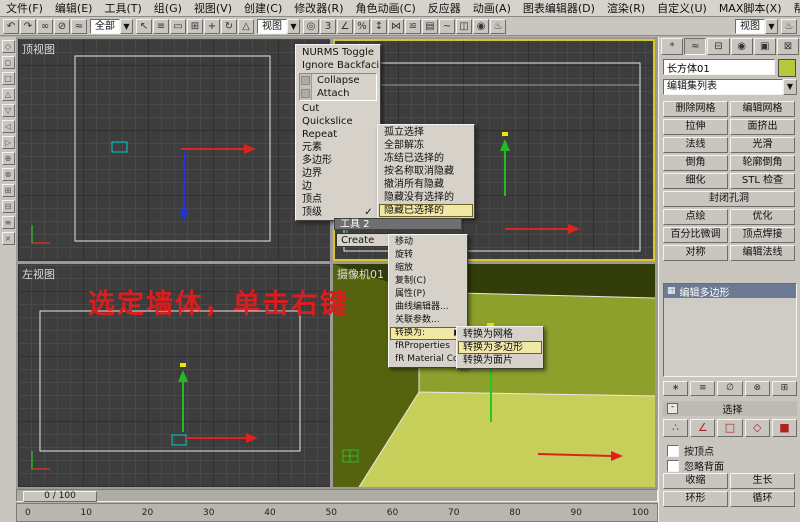 The height and width of the screenshot is (522, 800). I want to click on remove-modifier-icon: ⊗, so click(757, 388).